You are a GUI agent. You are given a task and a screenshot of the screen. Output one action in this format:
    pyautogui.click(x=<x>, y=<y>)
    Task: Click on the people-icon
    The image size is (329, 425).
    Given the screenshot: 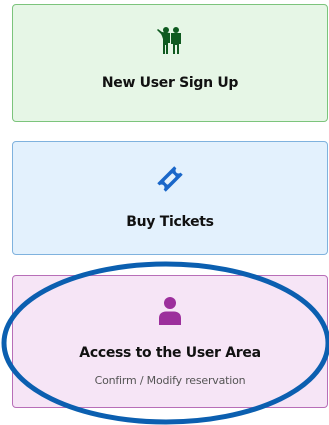 What is the action you would take?
    pyautogui.click(x=169, y=40)
    